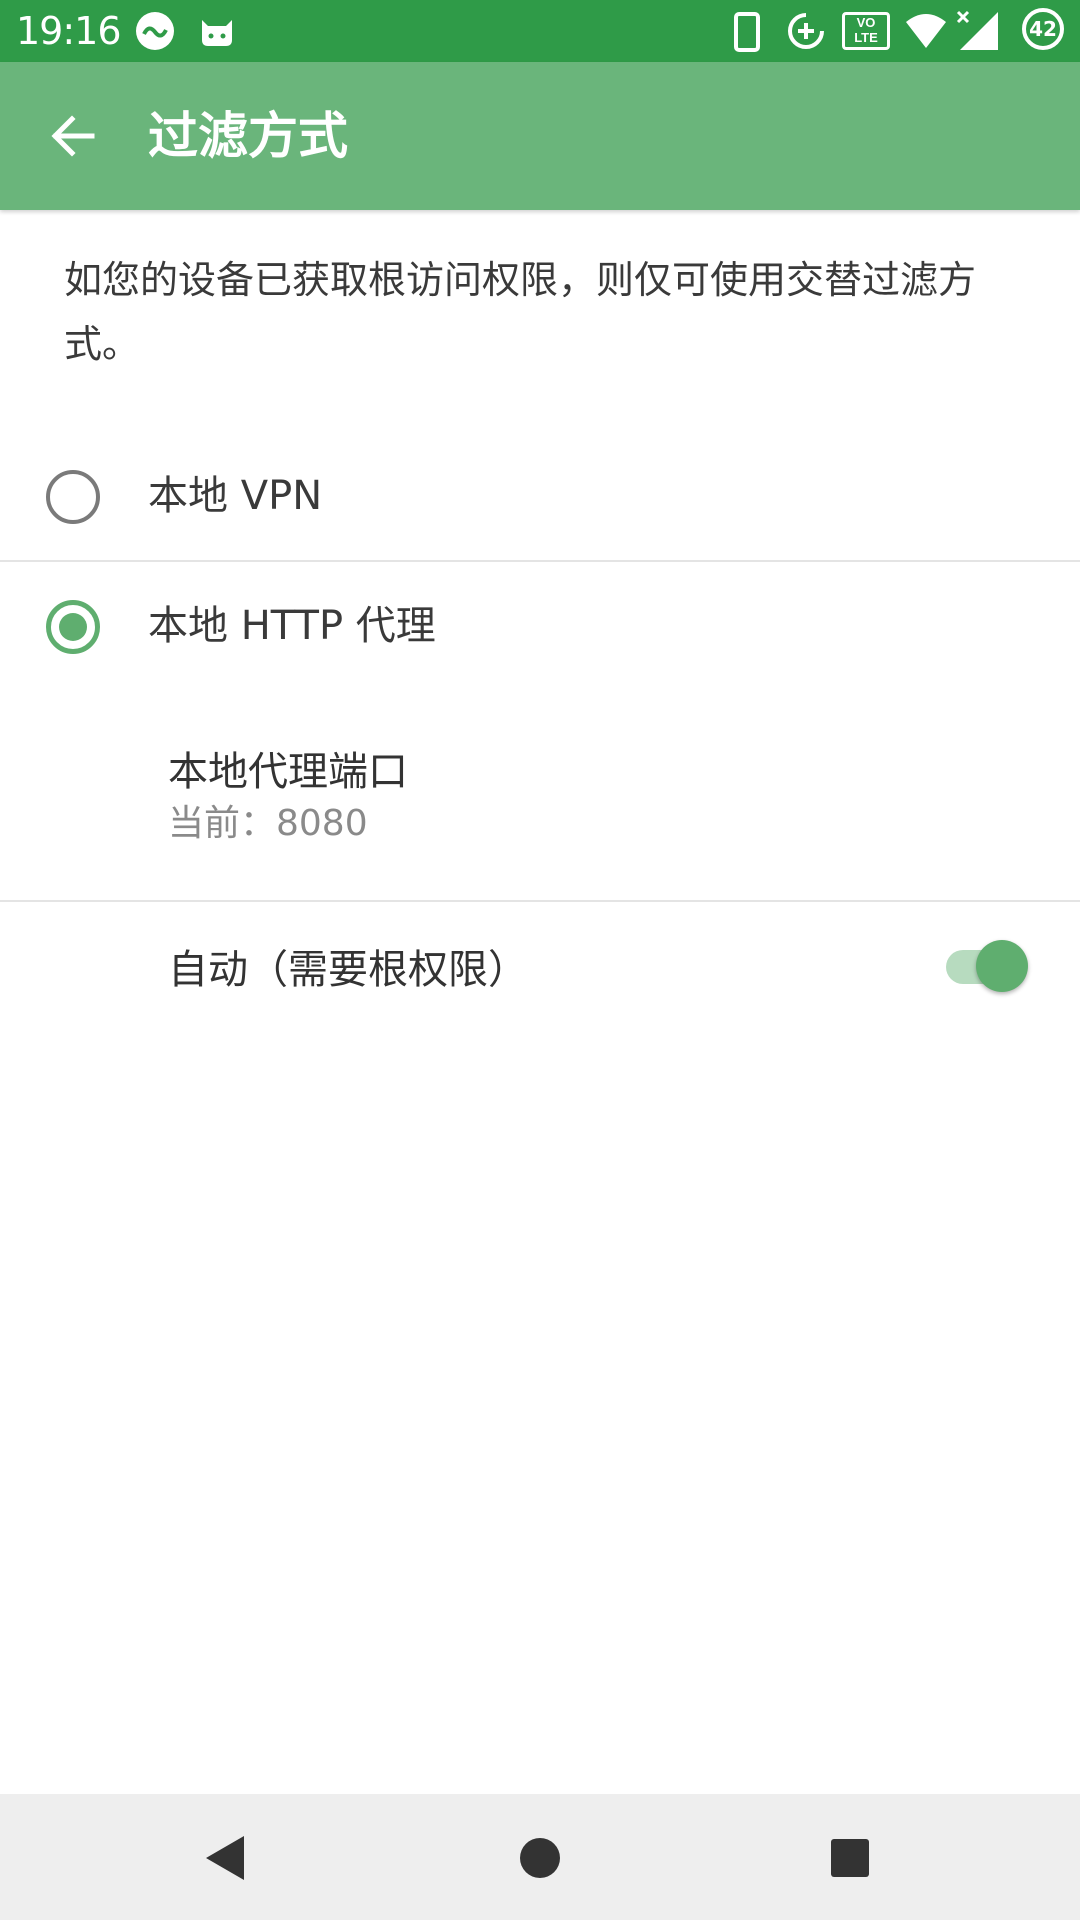 The width and height of the screenshot is (1080, 1920). I want to click on navigation-bar, so click(540, 1857).